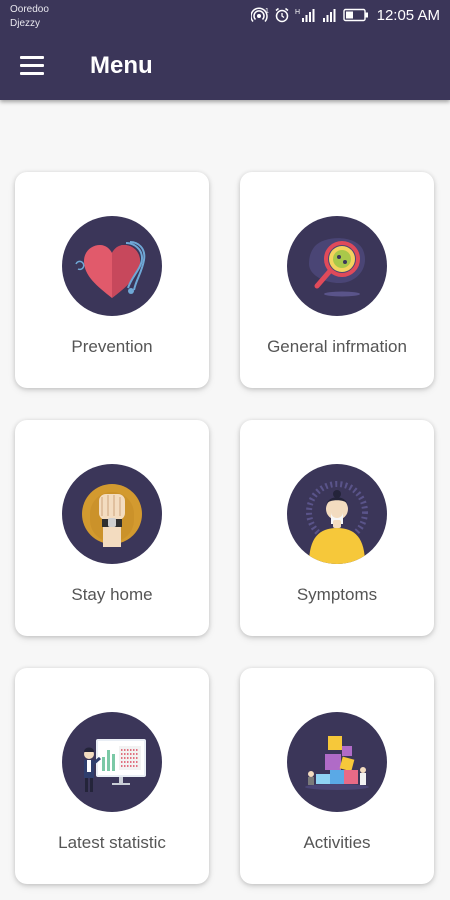 The height and width of the screenshot is (900, 450). I want to click on heart-stethoscope-icon, so click(112, 266).